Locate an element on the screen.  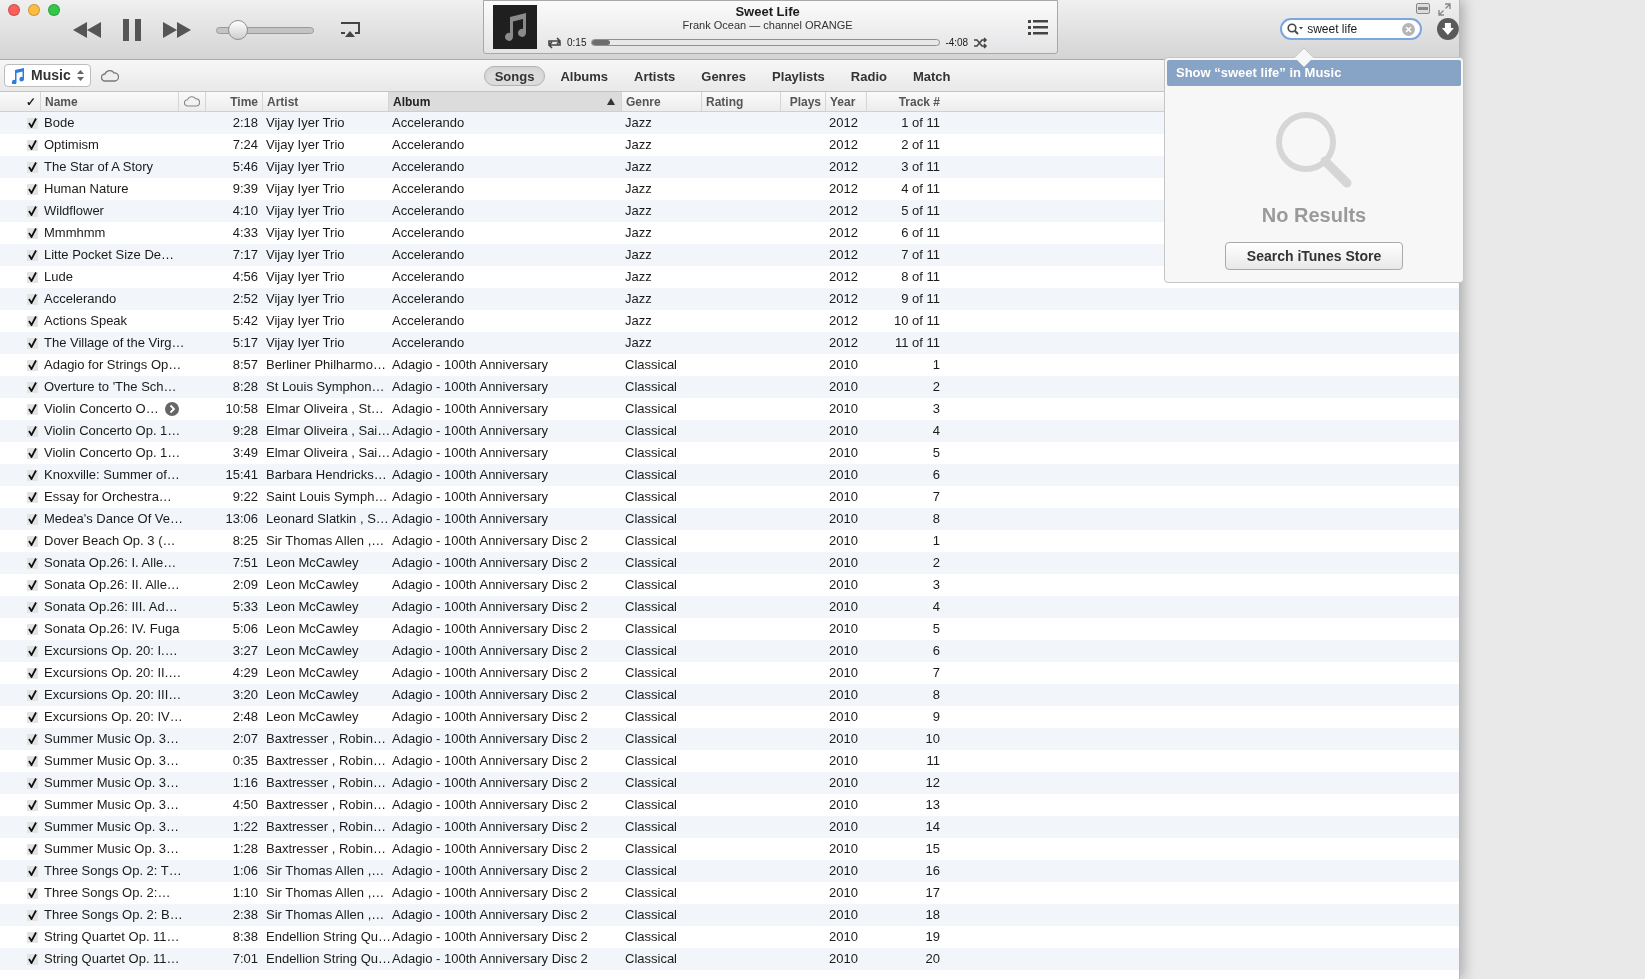
pause-button is located at coordinates (132, 30).